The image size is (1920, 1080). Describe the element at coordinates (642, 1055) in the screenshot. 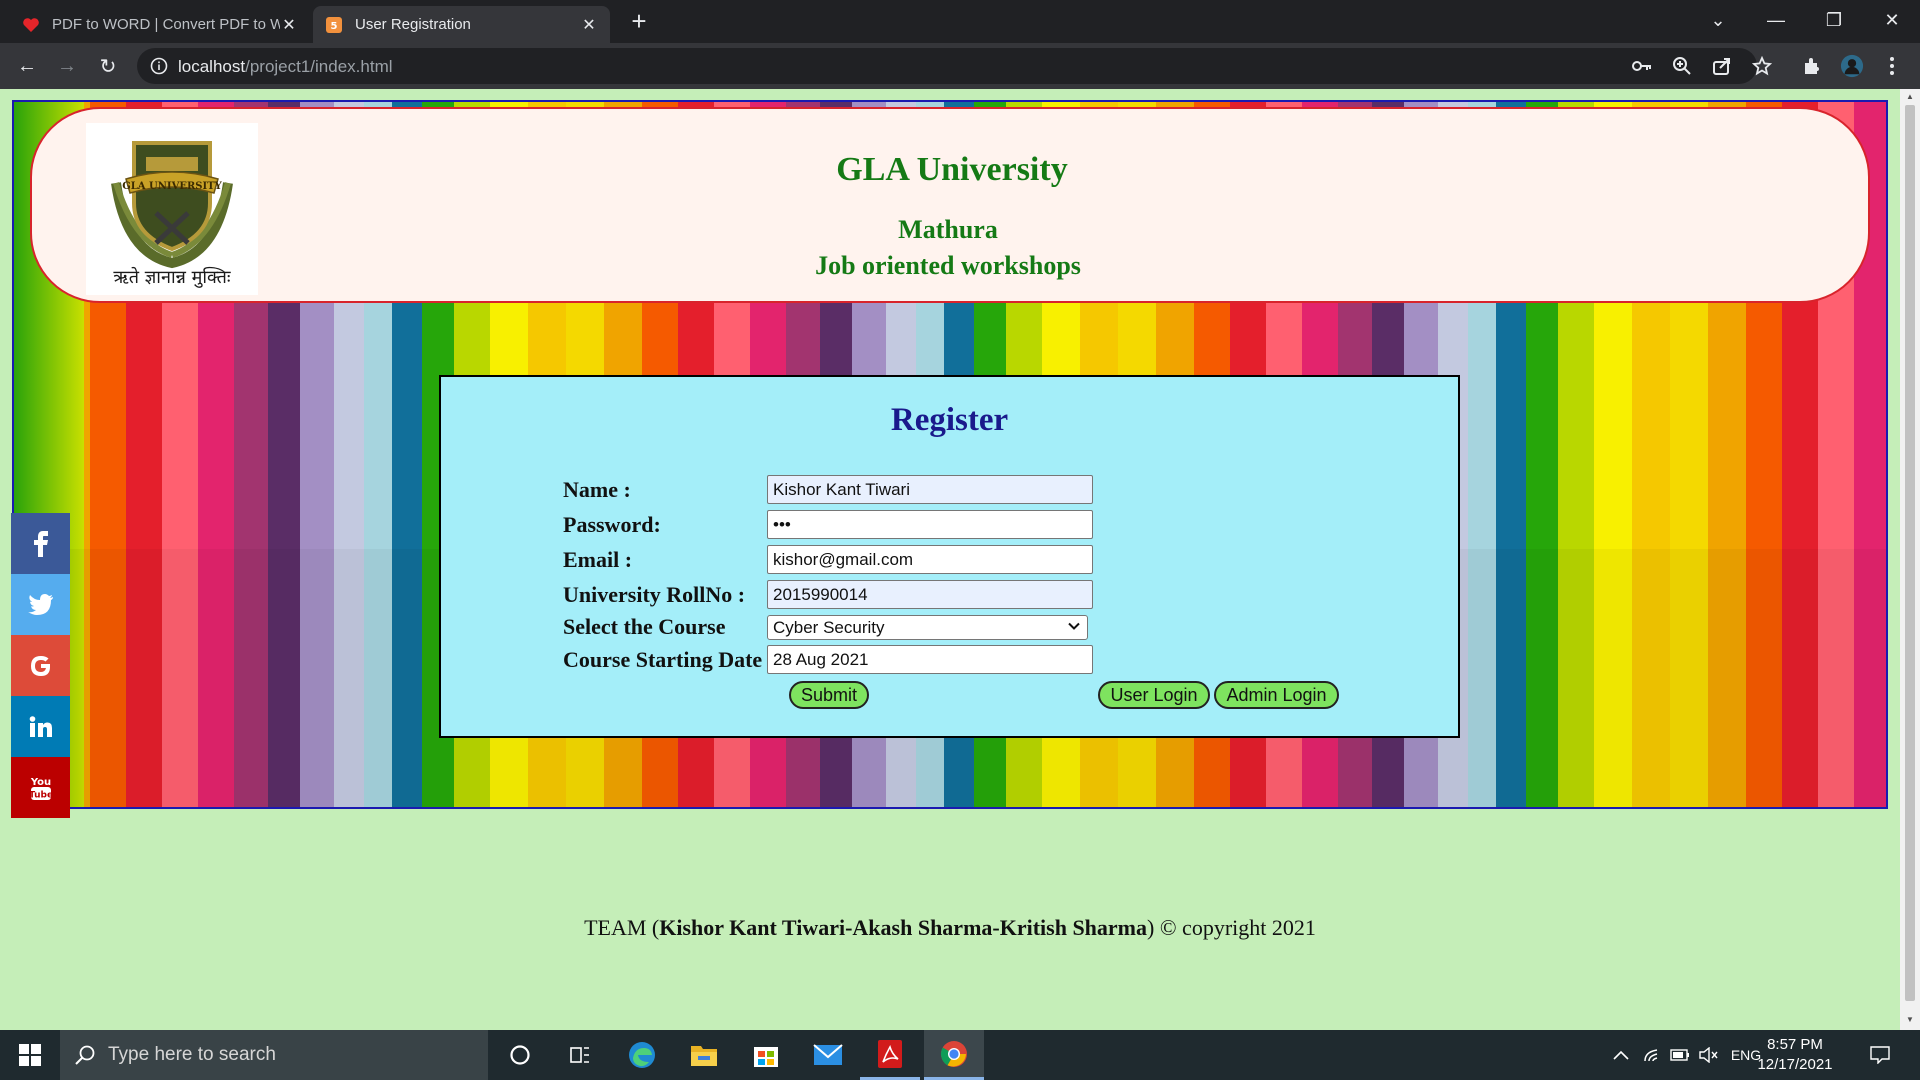

I see `edge-icon` at that location.